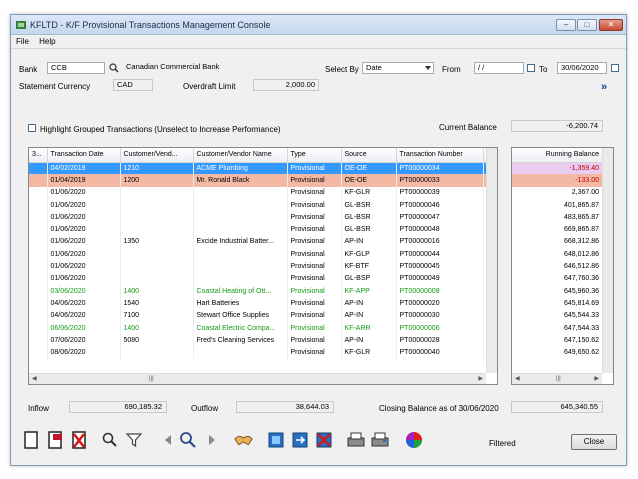 This screenshot has height=479, width=638. Describe the element at coordinates (558, 315) in the screenshot. I see `balance-row: 645,544.33` at that location.